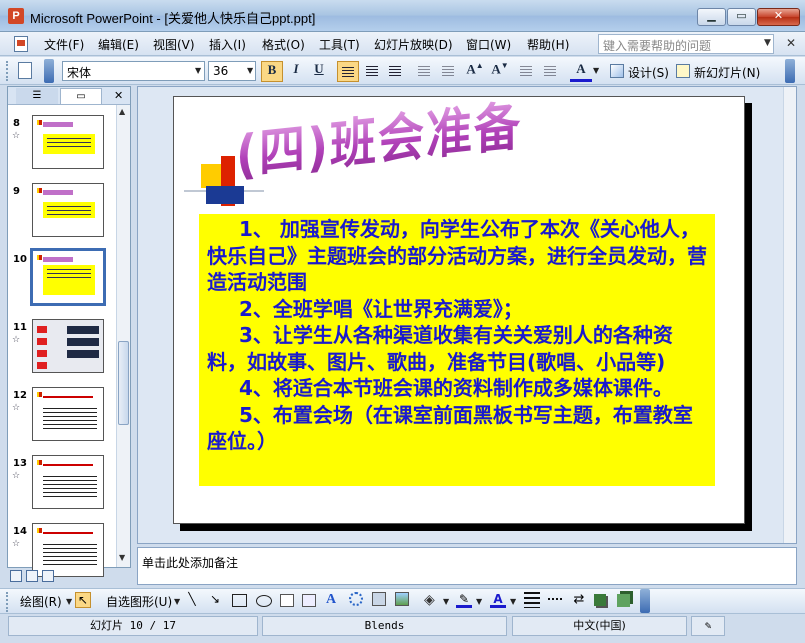  I want to click on clipart-icon, so click(379, 599).